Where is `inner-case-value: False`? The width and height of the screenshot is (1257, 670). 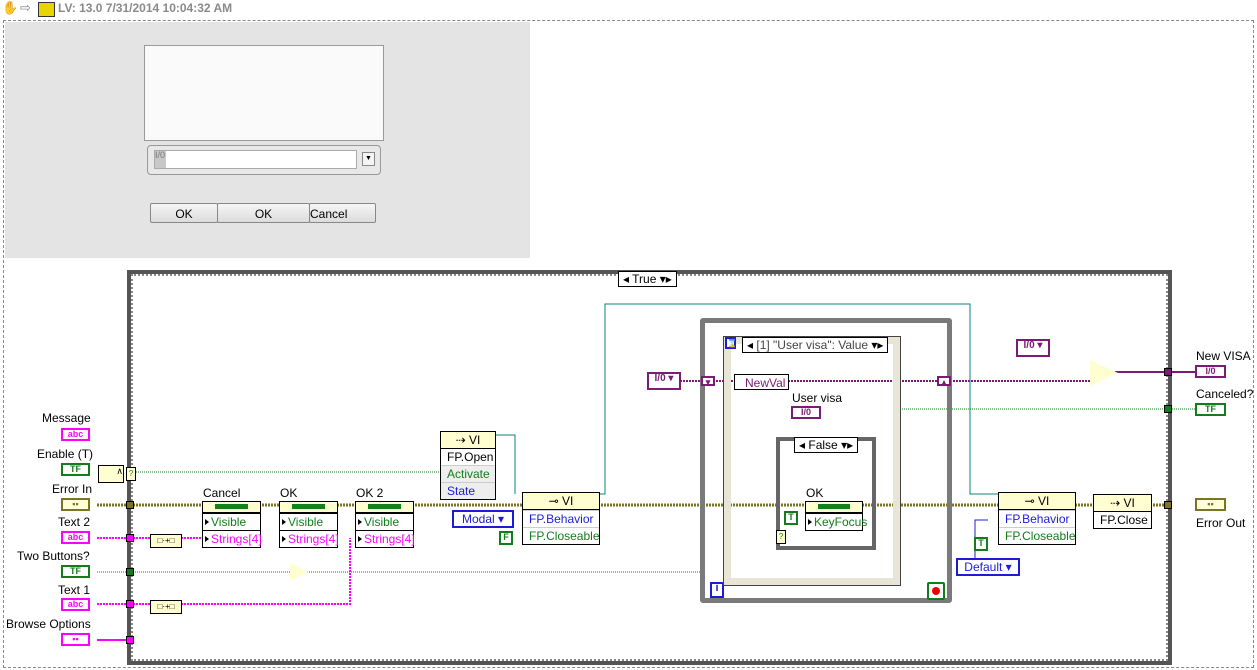
inner-case-value: False is located at coordinates (823, 445).